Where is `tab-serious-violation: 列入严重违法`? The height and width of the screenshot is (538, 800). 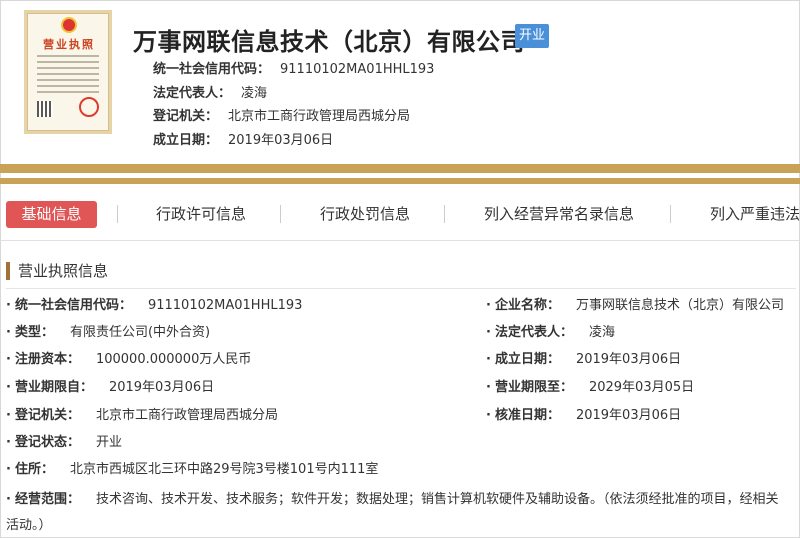
tab-serious-violation: 列入严重违法 is located at coordinates (755, 214).